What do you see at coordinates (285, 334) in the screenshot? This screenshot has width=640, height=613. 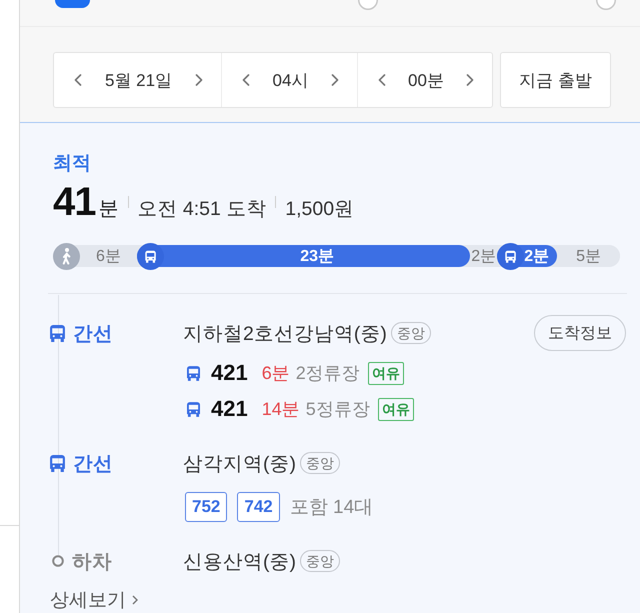 I see `station-name: 지하철2호선강남역(중)` at bounding box center [285, 334].